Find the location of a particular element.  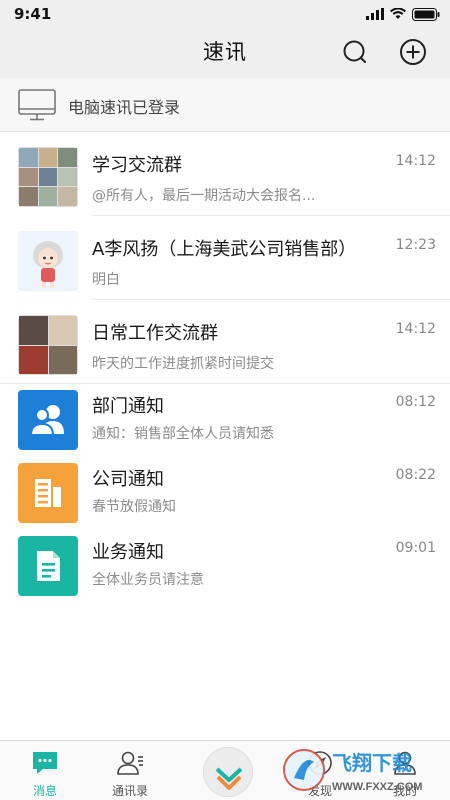

page-title: 速讯 is located at coordinates (225, 52).